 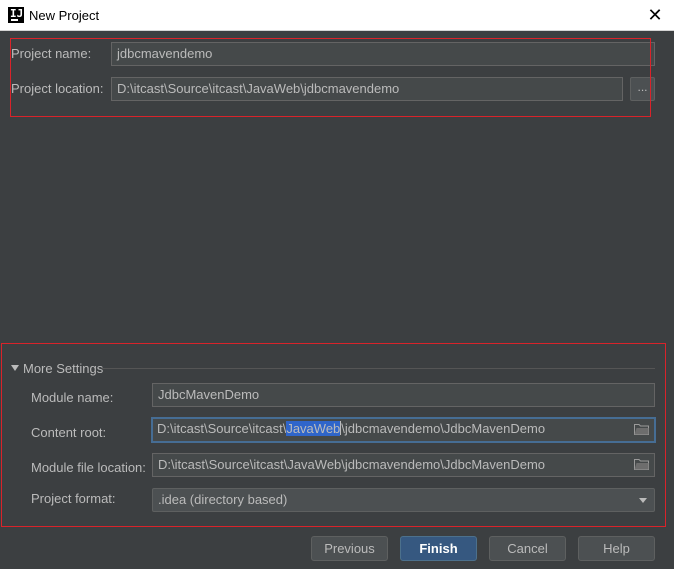 I want to click on window-title: New Project, so click(x=64, y=15).